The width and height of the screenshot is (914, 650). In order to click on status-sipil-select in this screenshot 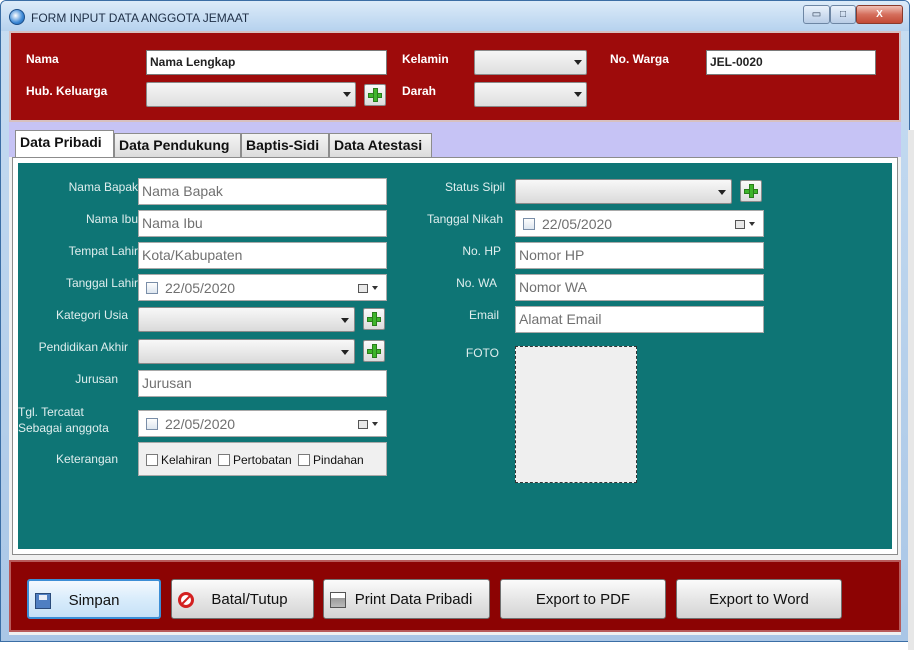, I will do `click(623, 191)`.